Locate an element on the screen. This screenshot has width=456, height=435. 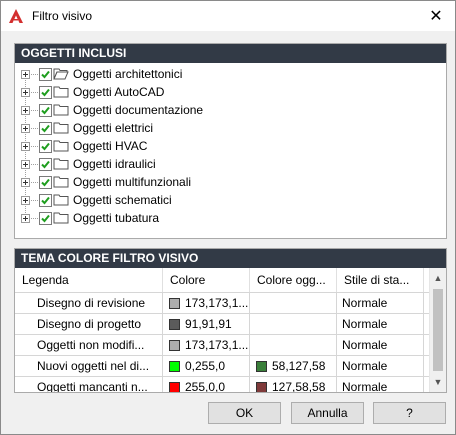
tree-item-label: Oggetti documentazione is located at coordinates (138, 110).